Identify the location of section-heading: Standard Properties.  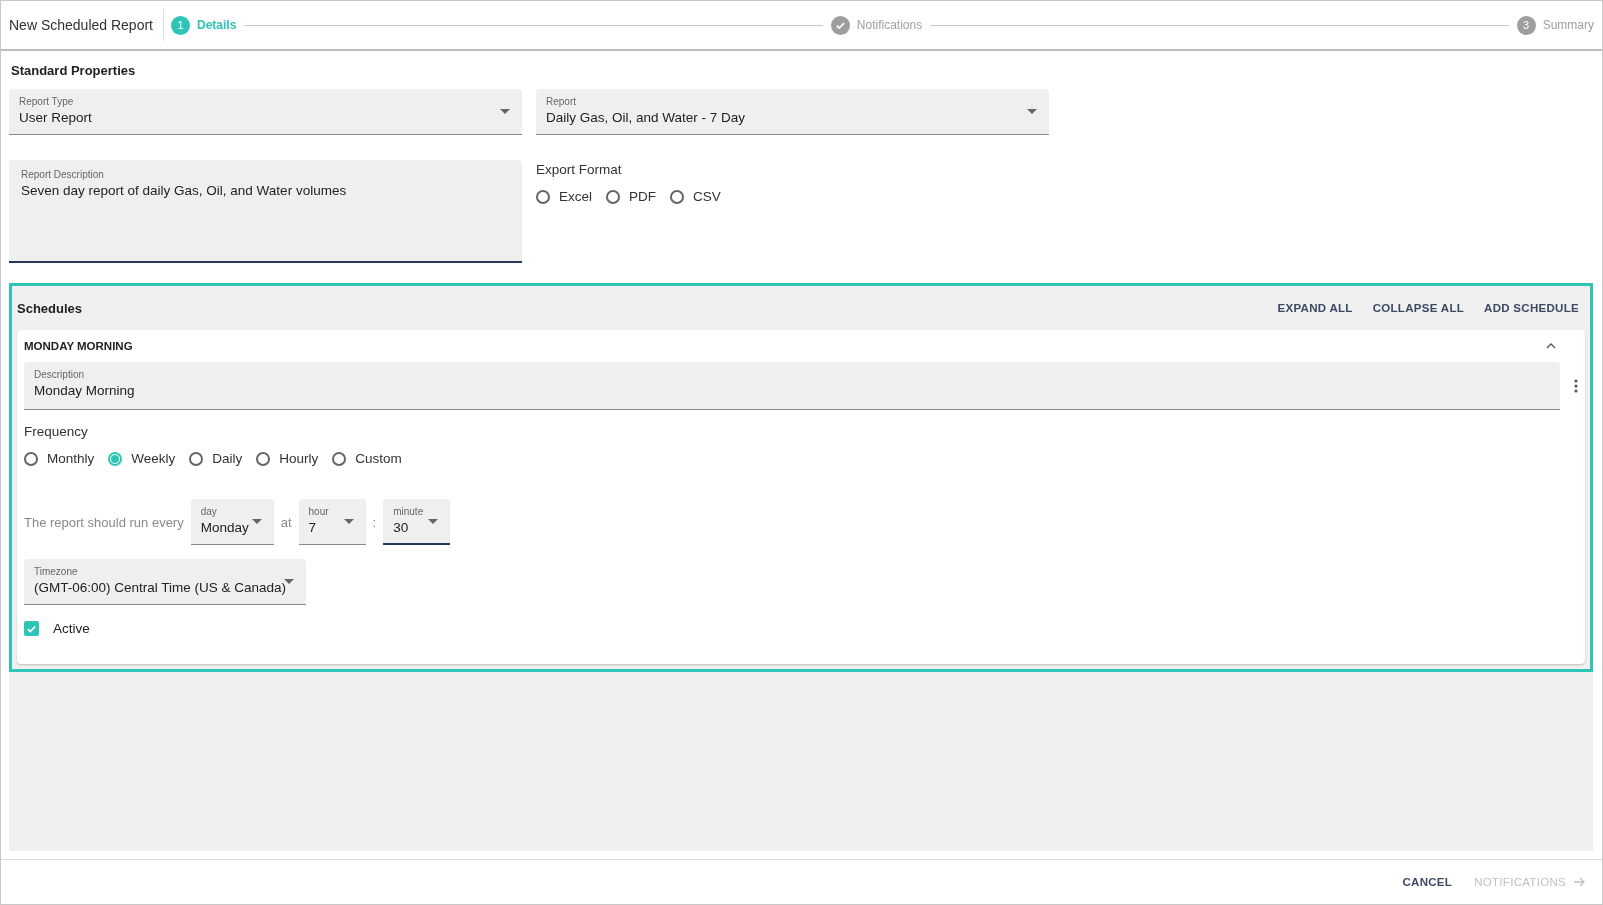
(74, 70).